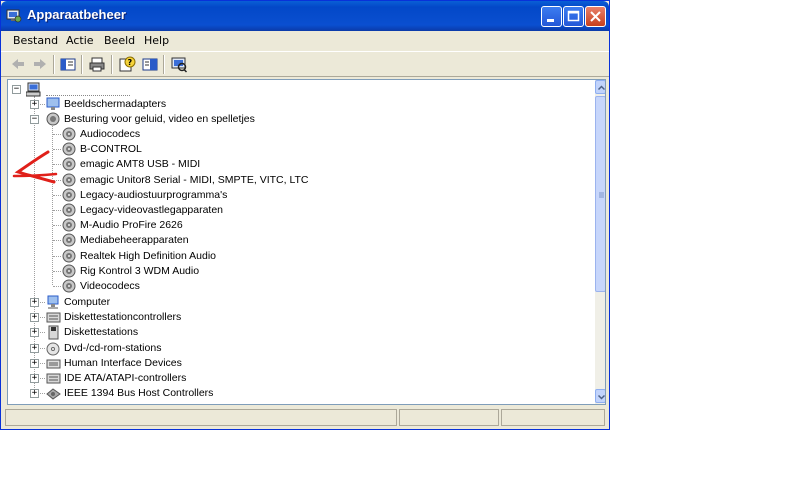 Image resolution: width=800 pixels, height=500 pixels. I want to click on menu-actie: Actie, so click(80, 40).